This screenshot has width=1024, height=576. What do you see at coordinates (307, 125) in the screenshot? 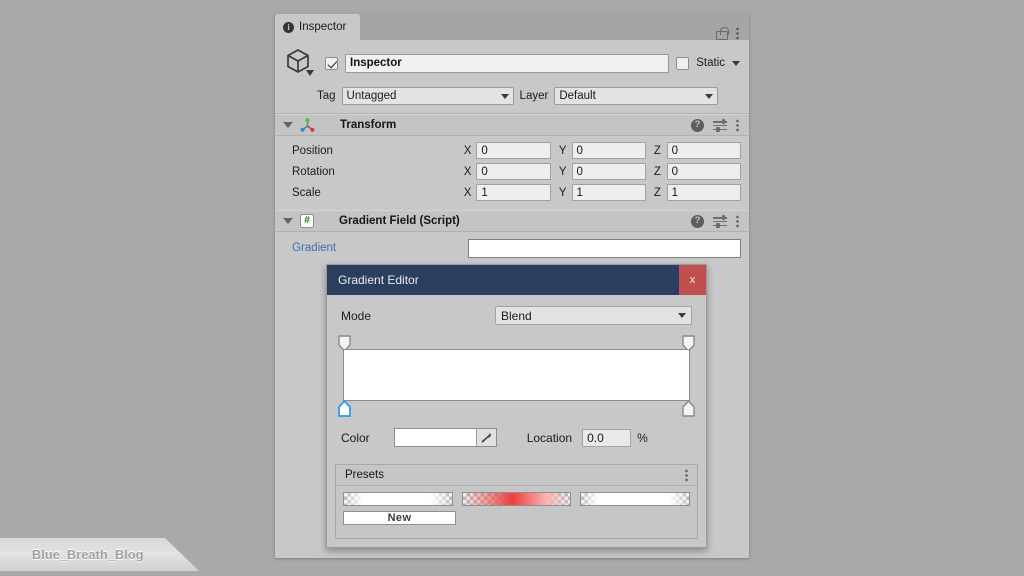
I see `transform-gizmo-icon` at bounding box center [307, 125].